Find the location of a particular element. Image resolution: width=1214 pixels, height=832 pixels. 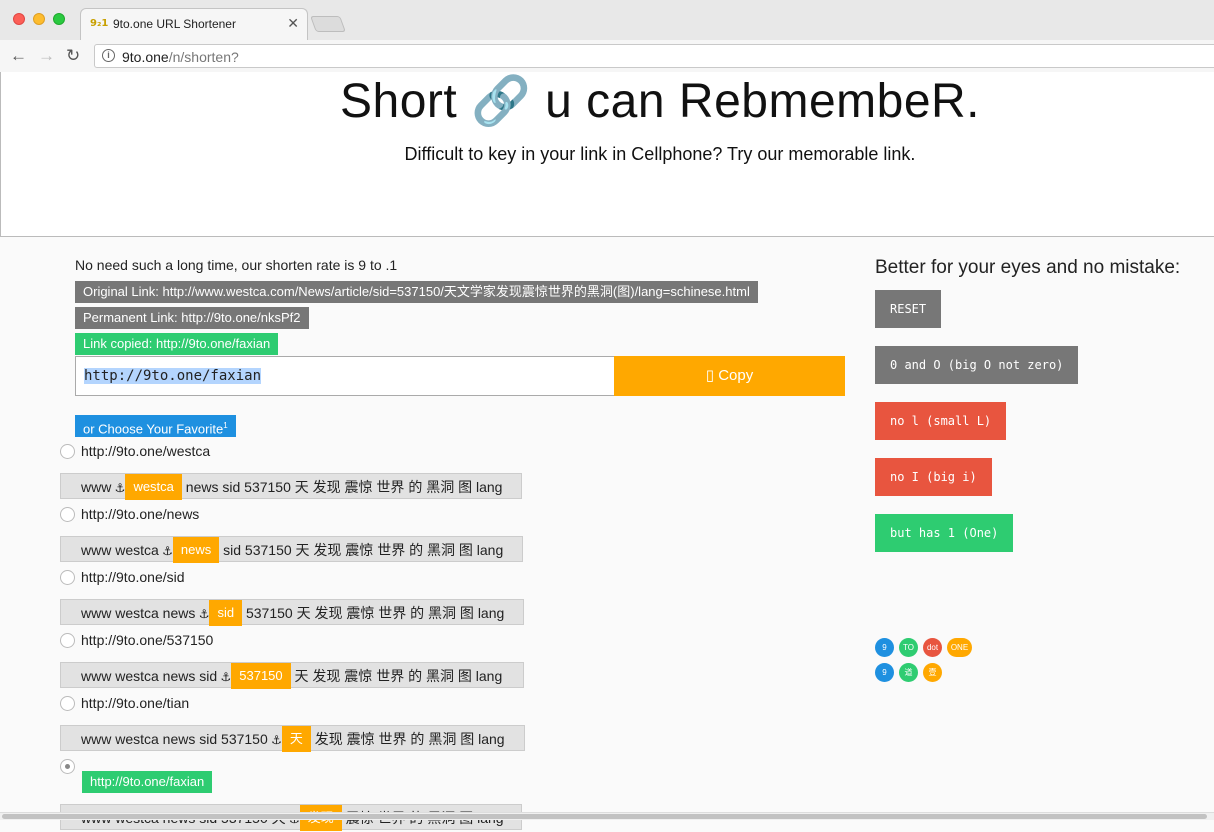

word-before: www westca news sid is located at coordinates (149, 676).